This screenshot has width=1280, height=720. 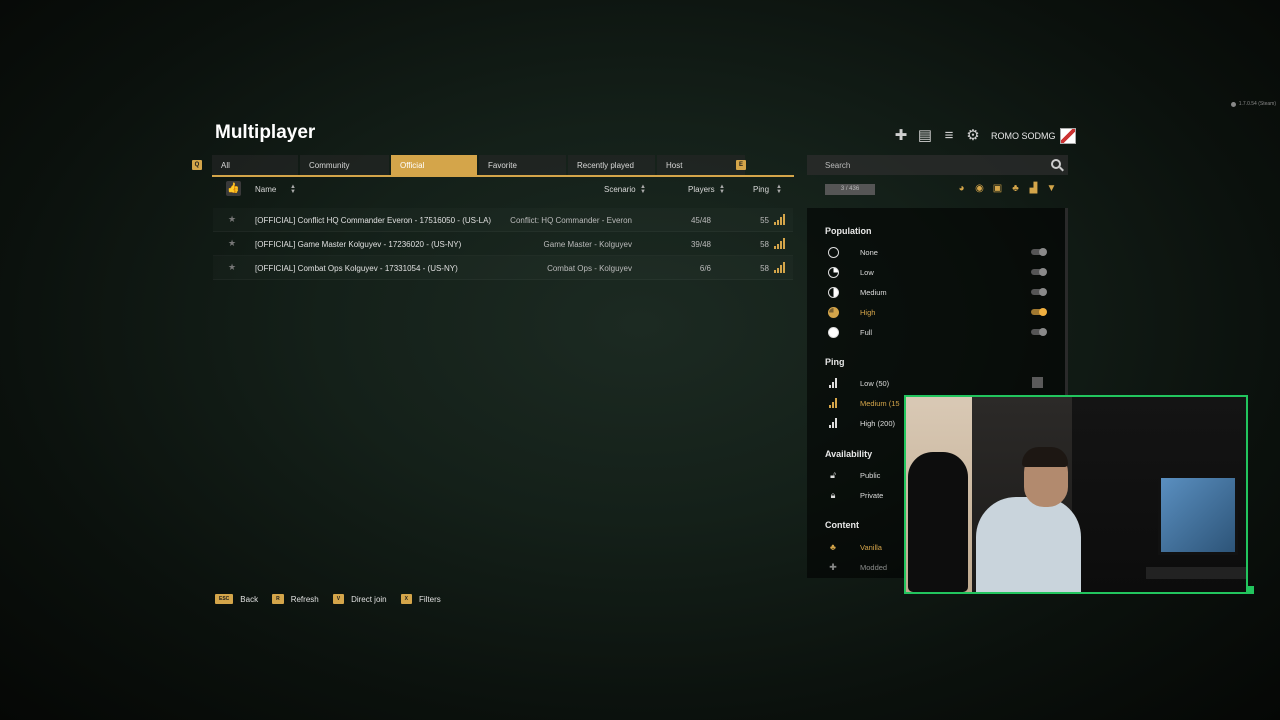 What do you see at coordinates (835, 362) in the screenshot?
I see `ping-title: Ping` at bounding box center [835, 362].